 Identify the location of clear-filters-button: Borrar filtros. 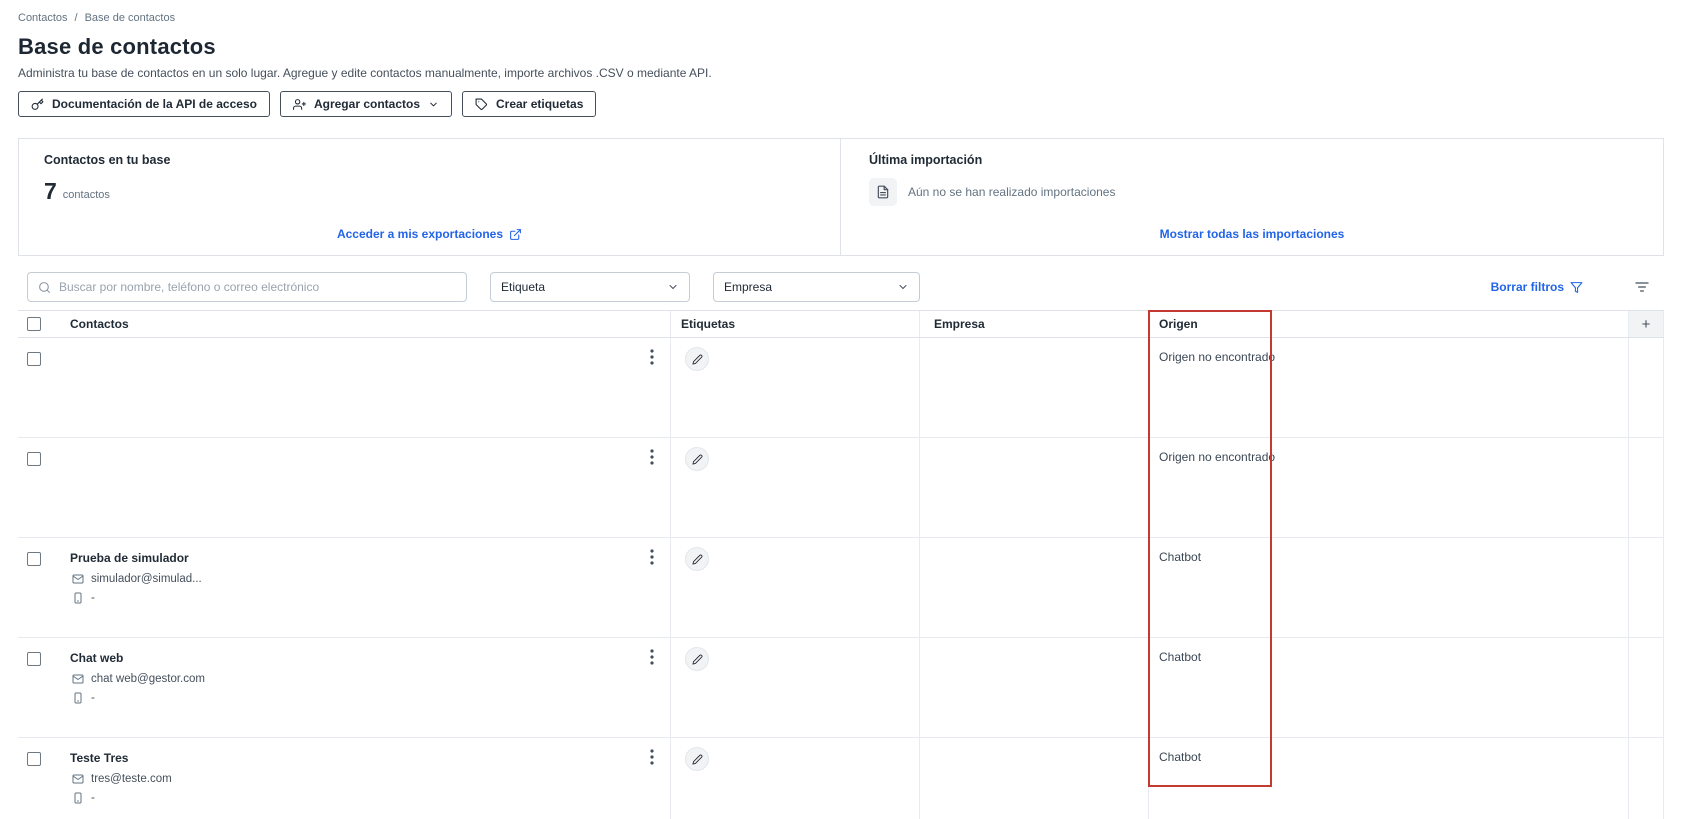
(1537, 287).